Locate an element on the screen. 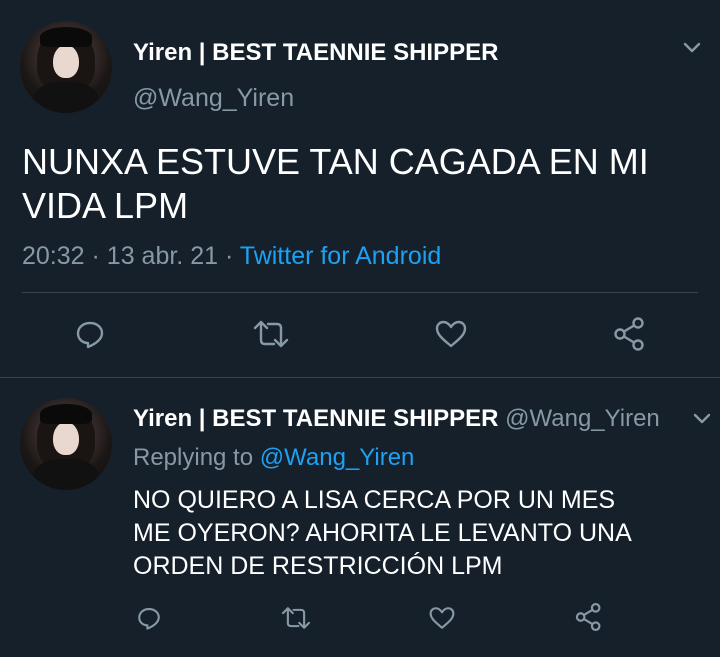 The height and width of the screenshot is (657, 720). reply-header: Yiren | BEST TAENNIE SHIPPER @Wang_Yiren is located at coordinates (426, 419).